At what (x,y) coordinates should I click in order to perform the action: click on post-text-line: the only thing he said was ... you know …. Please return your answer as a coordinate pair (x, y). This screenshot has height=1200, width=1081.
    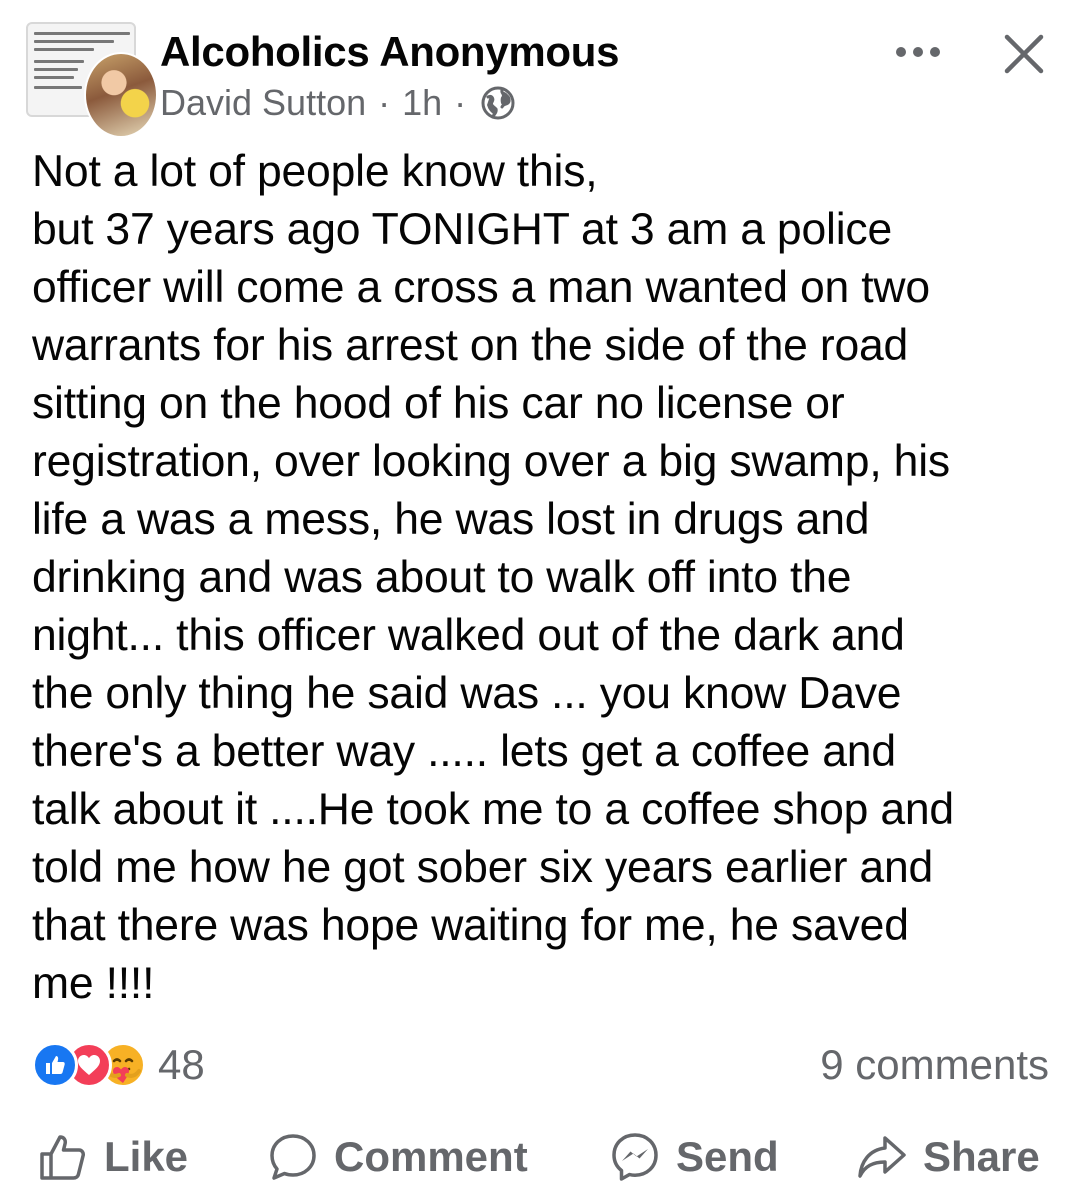
    Looking at the image, I should click on (467, 693).